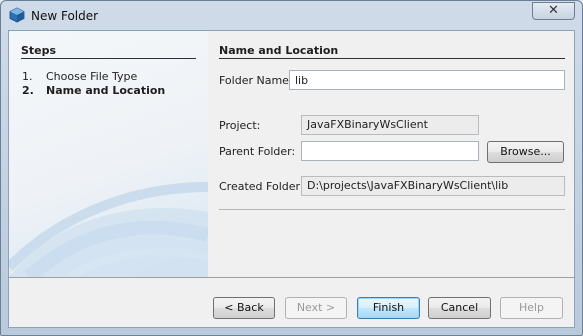  What do you see at coordinates (433, 186) in the screenshot?
I see `created-folder-field: D:\projects\JavaFXBinaryWsClient\lib` at bounding box center [433, 186].